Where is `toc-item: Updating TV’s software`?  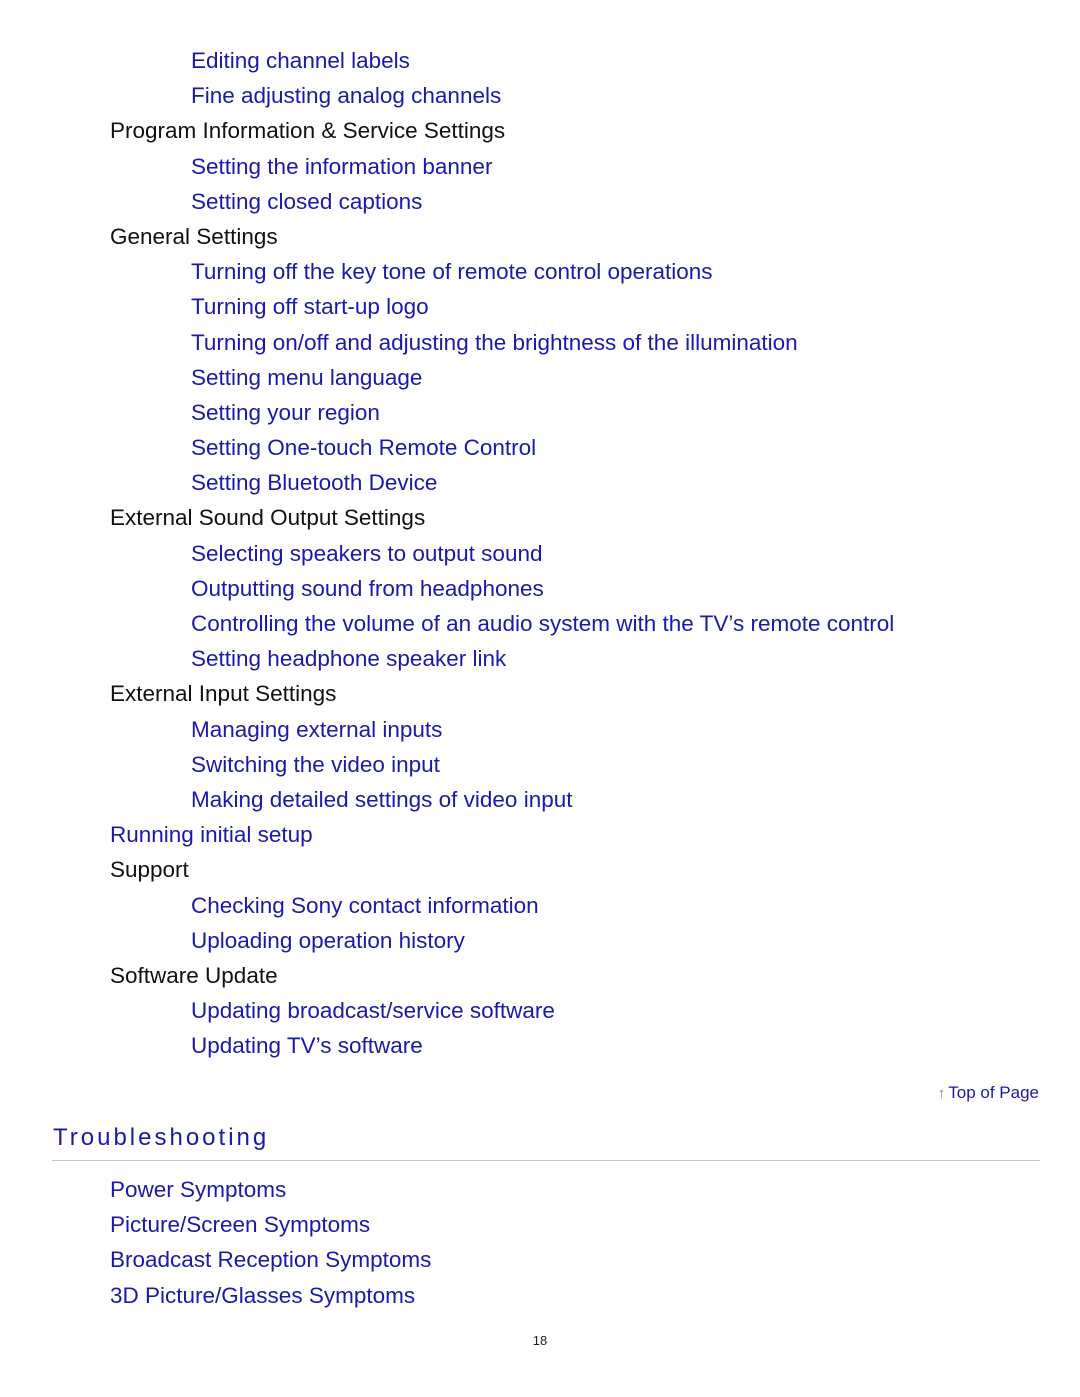
toc-item: Updating TV’s software is located at coordinates (540, 1045).